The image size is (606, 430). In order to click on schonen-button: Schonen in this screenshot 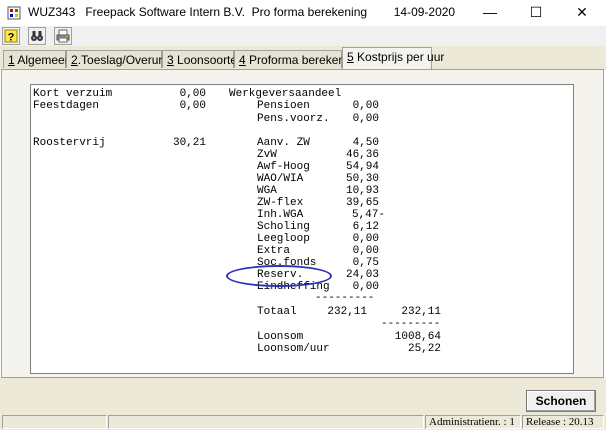, I will do `click(561, 401)`.